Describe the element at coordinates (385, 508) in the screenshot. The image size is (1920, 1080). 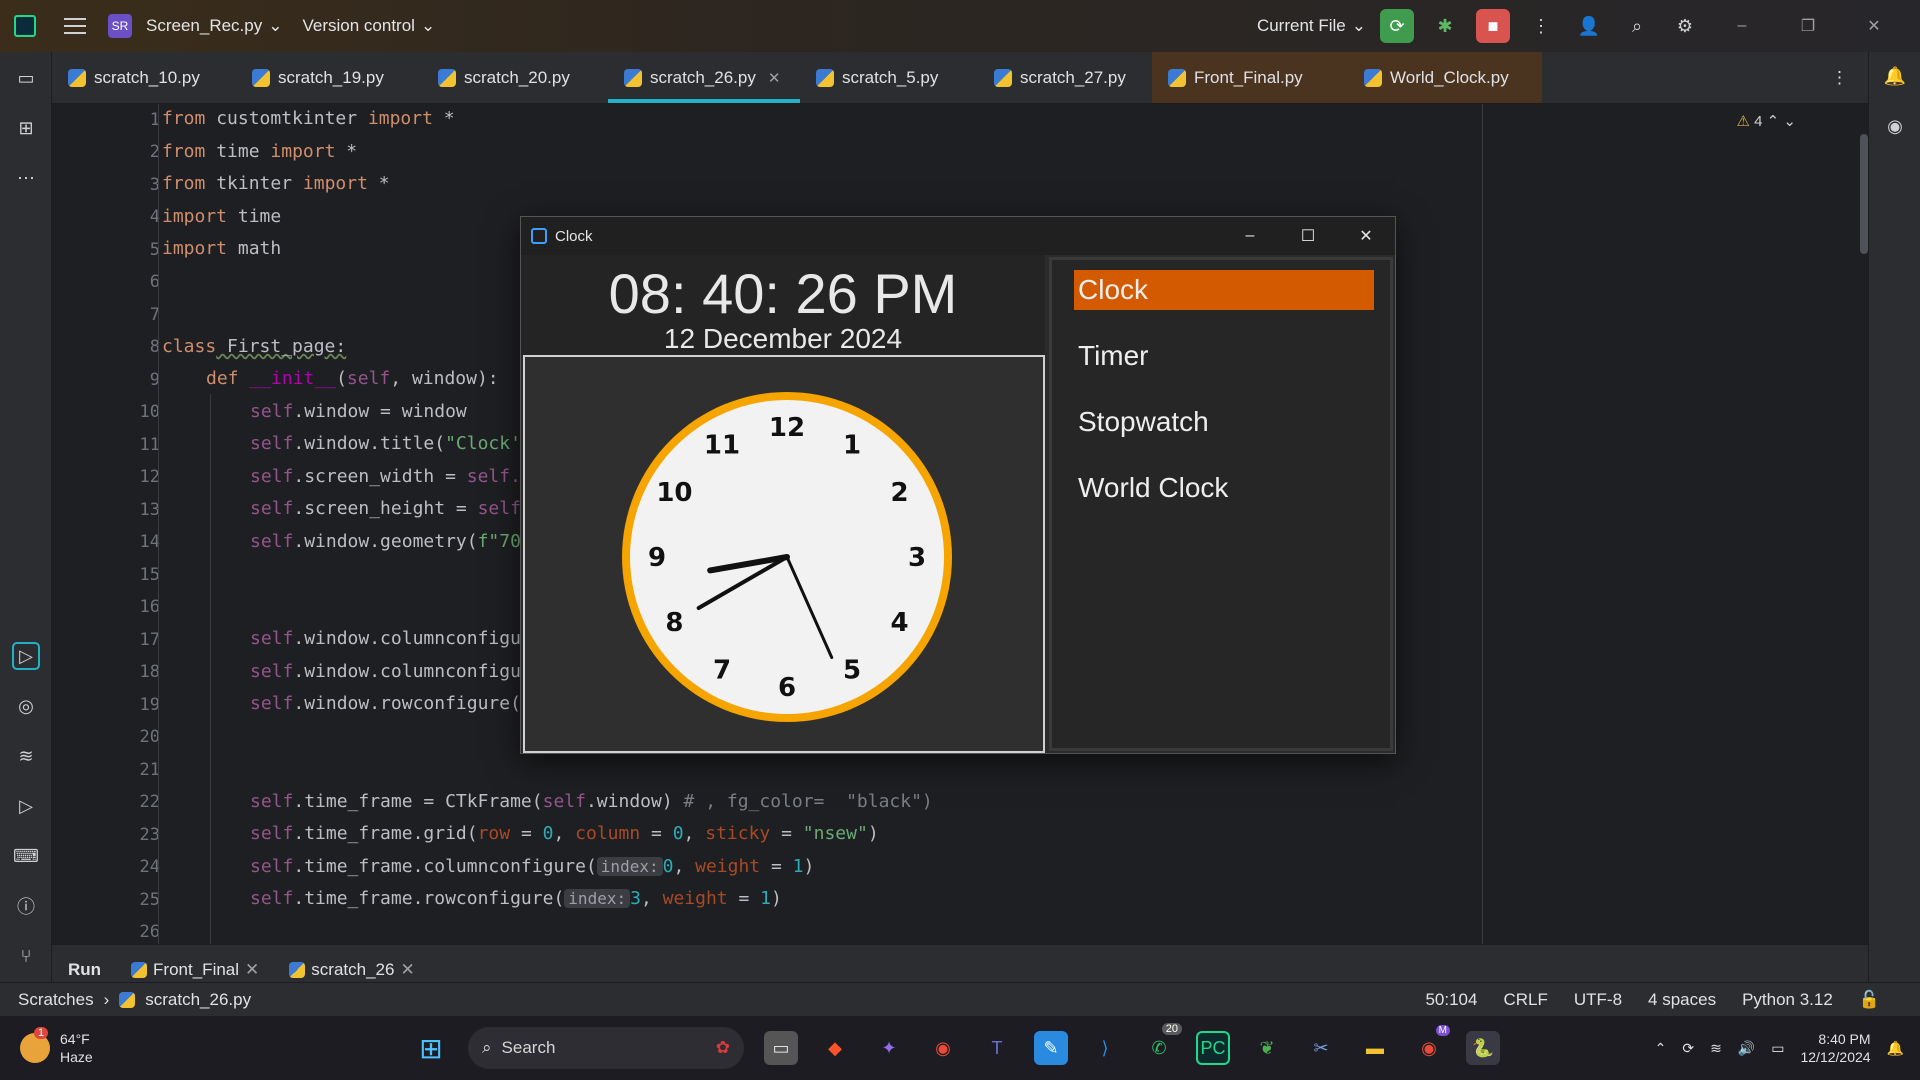
I see `code-line: self.screen_height = self` at that location.